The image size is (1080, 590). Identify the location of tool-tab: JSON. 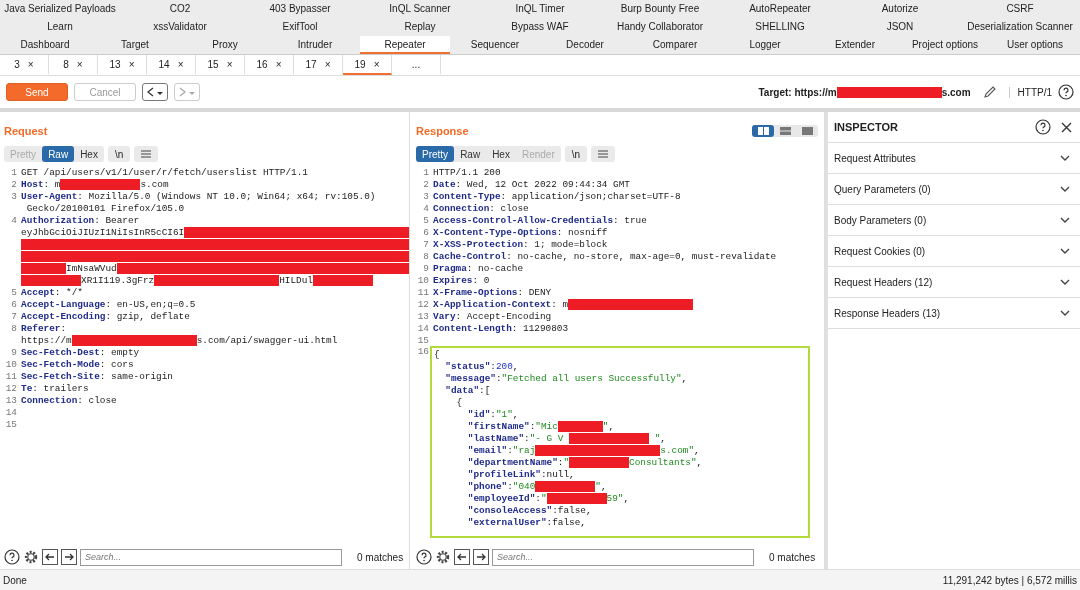
(900, 27).